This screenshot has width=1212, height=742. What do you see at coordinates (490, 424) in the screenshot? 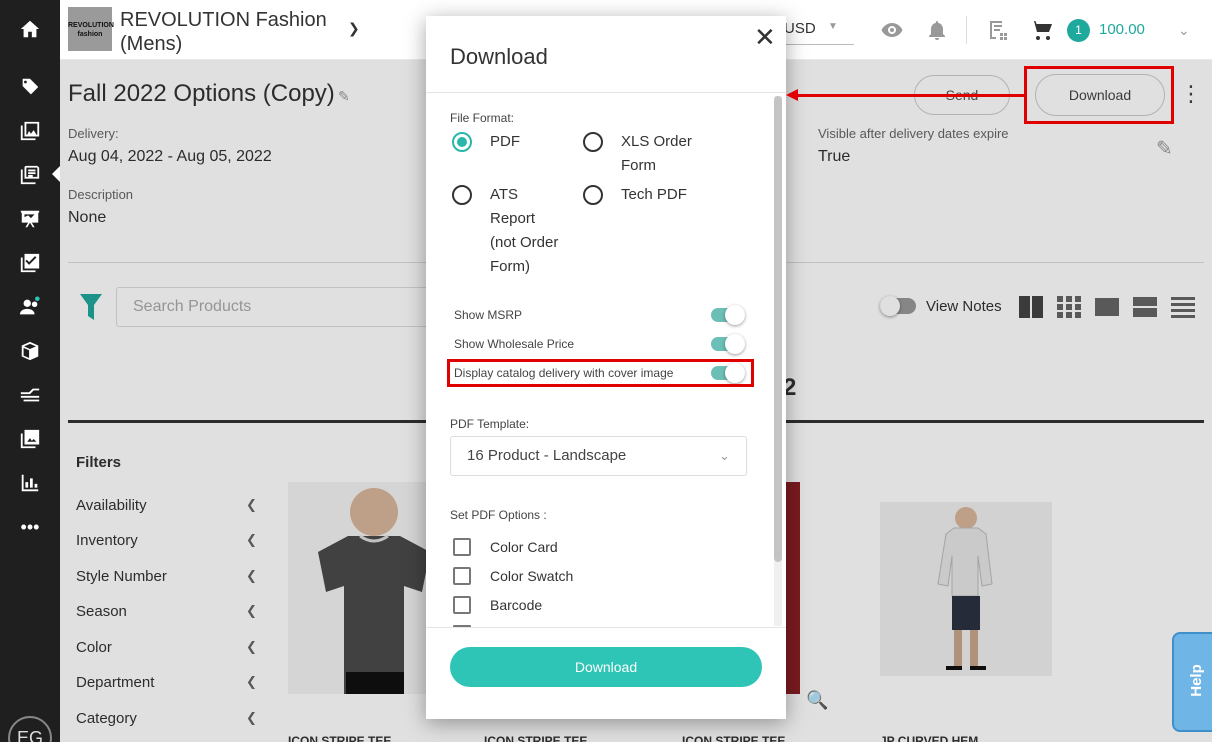
I see `pdf-template-label: PDF Template:` at bounding box center [490, 424].